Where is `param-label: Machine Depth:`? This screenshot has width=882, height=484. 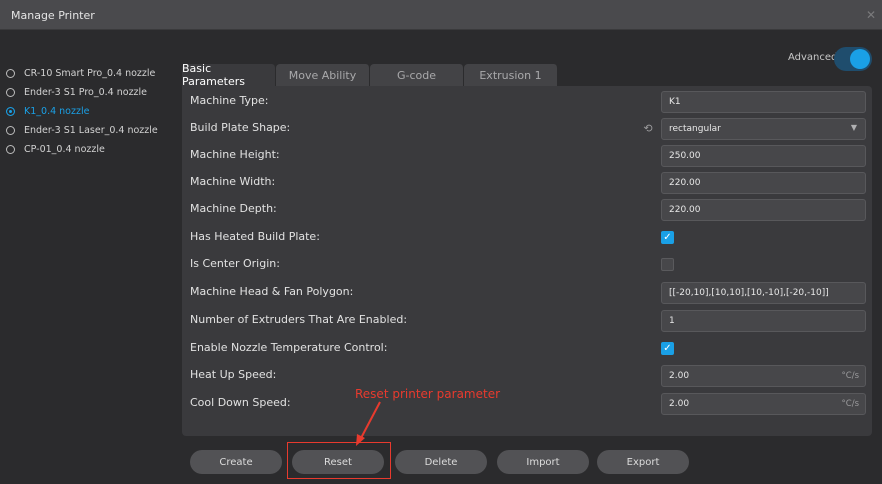 param-label: Machine Depth: is located at coordinates (233, 208).